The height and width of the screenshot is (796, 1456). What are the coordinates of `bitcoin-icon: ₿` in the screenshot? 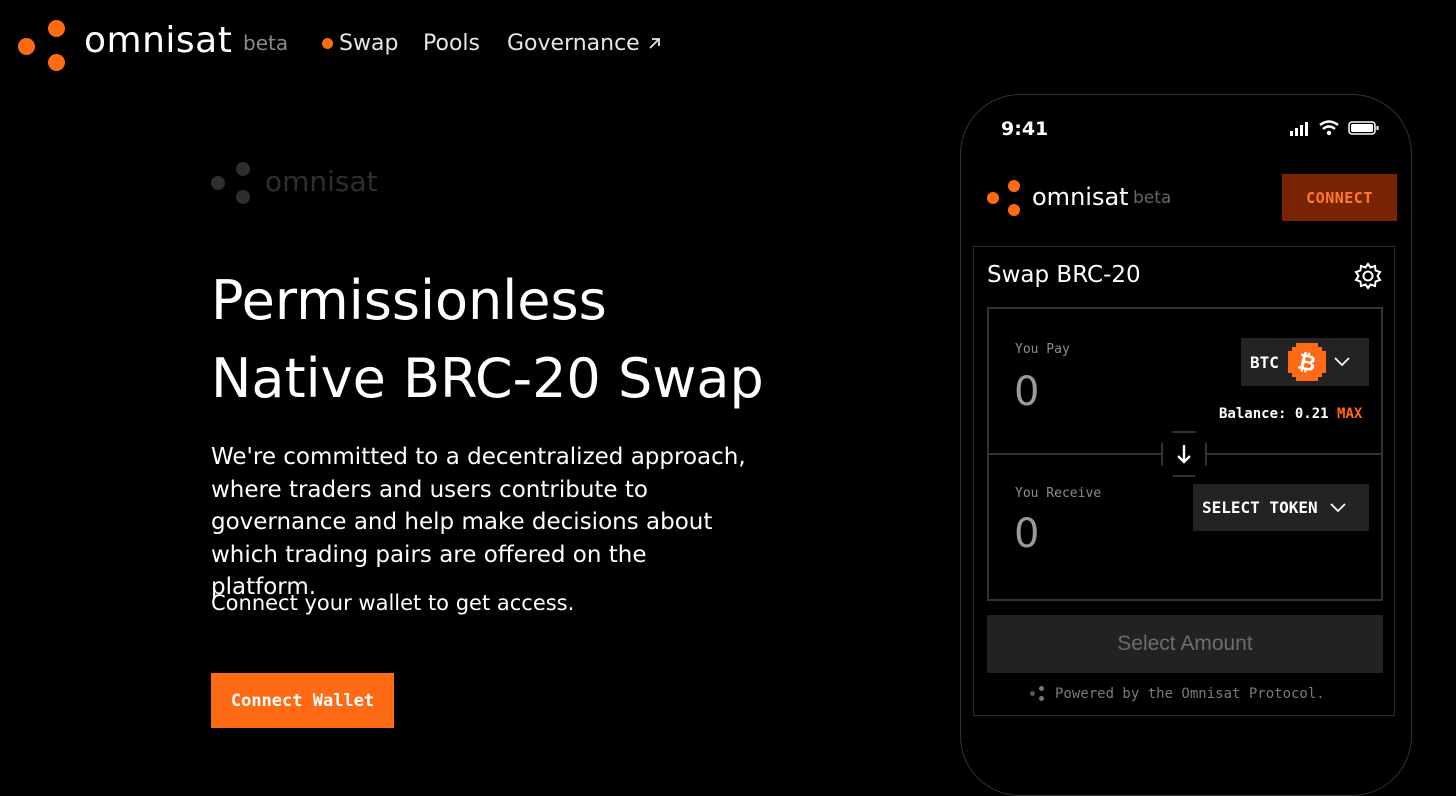 It's located at (1306, 362).